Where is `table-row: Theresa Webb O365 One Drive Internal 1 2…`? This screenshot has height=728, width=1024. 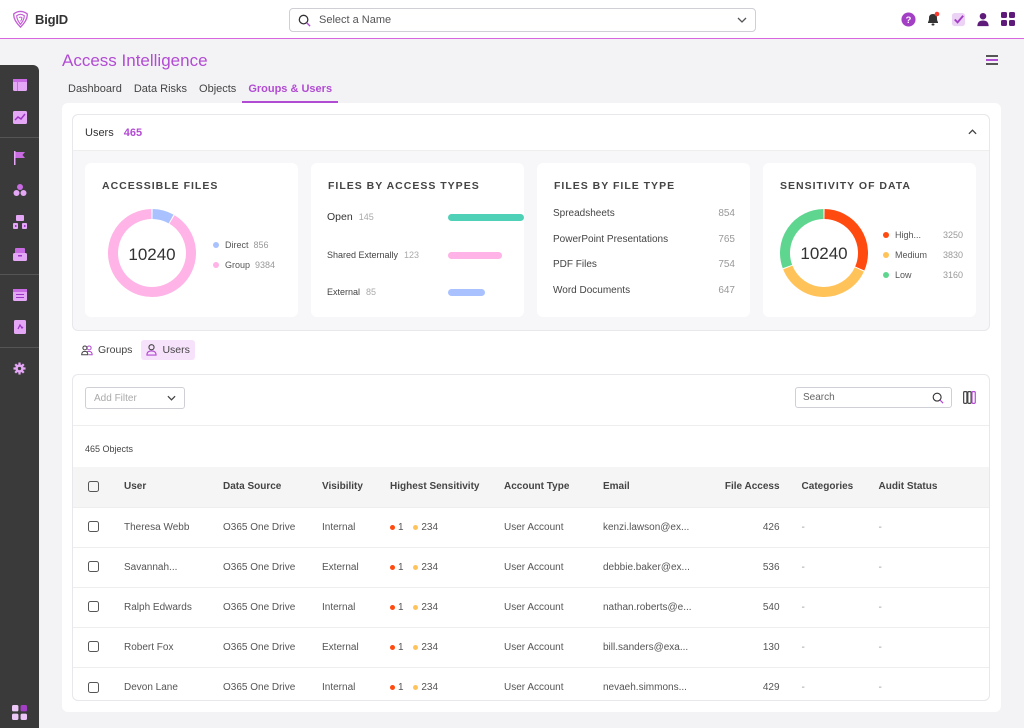
table-row: Theresa Webb O365 One Drive Internal 1 2… is located at coordinates (531, 526).